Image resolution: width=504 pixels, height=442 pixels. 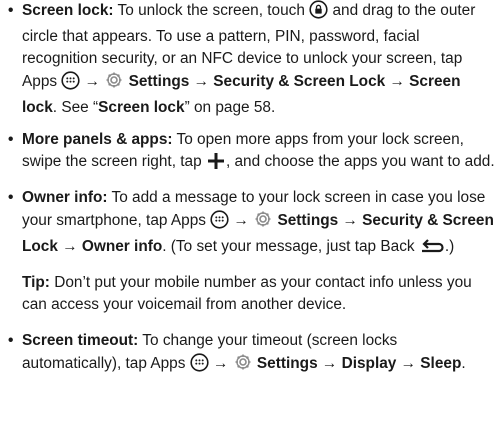 I want to click on plus-icon, so click(x=216, y=164).